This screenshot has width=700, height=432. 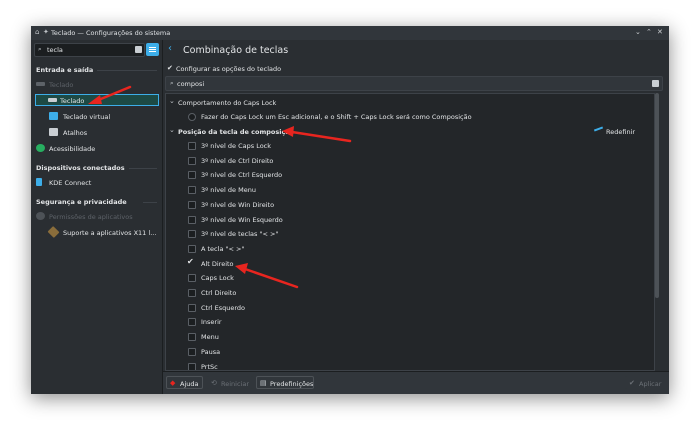 What do you see at coordinates (211, 351) in the screenshot?
I see `option-label: Pausa` at bounding box center [211, 351].